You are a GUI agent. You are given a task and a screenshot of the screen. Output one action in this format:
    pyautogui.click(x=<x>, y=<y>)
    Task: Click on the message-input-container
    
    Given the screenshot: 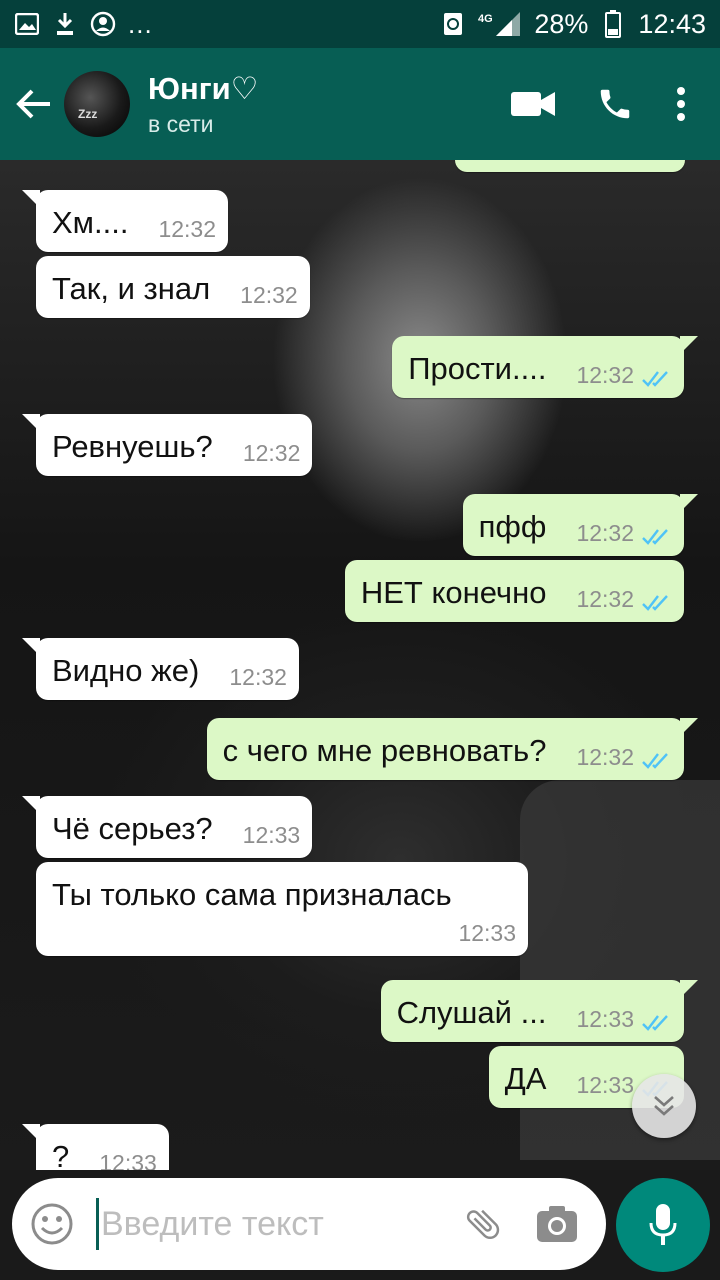 What is the action you would take?
    pyautogui.click(x=309, y=1224)
    